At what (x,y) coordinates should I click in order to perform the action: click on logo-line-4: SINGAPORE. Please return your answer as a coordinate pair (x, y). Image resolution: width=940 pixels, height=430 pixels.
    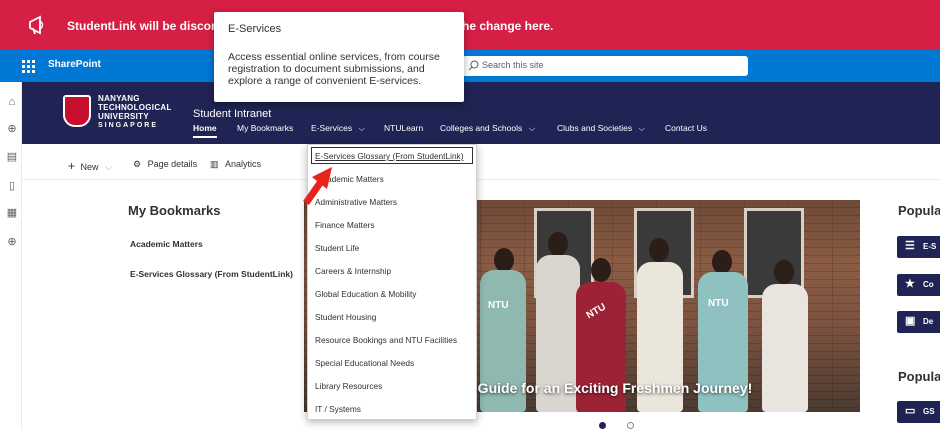
    Looking at the image, I should click on (128, 125).